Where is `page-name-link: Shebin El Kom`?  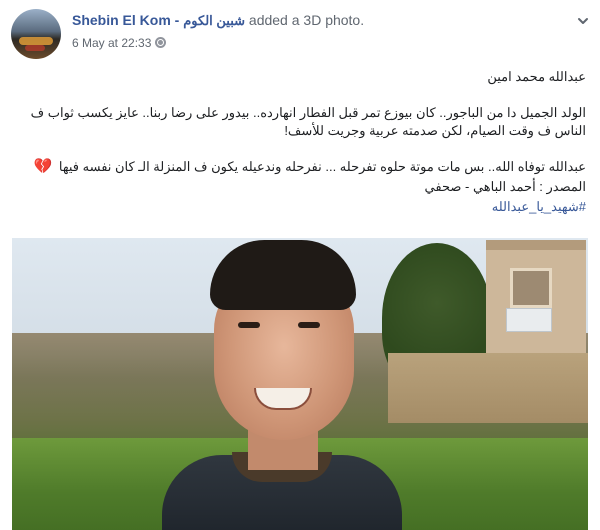 page-name-link: Shebin El Kom is located at coordinates (121, 20).